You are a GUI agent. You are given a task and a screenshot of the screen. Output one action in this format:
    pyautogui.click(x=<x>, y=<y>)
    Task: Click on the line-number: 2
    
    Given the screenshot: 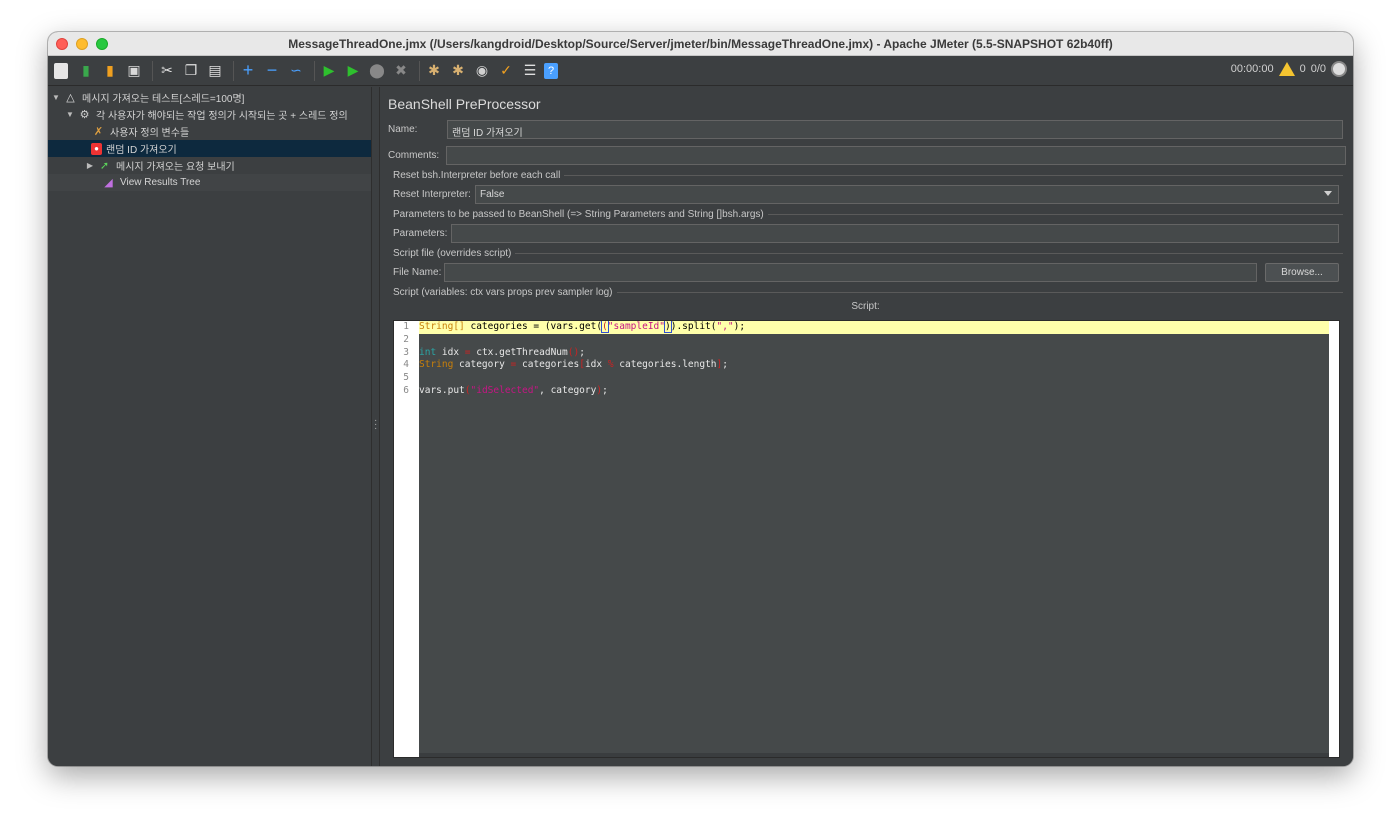 What is the action you would take?
    pyautogui.click(x=406, y=339)
    